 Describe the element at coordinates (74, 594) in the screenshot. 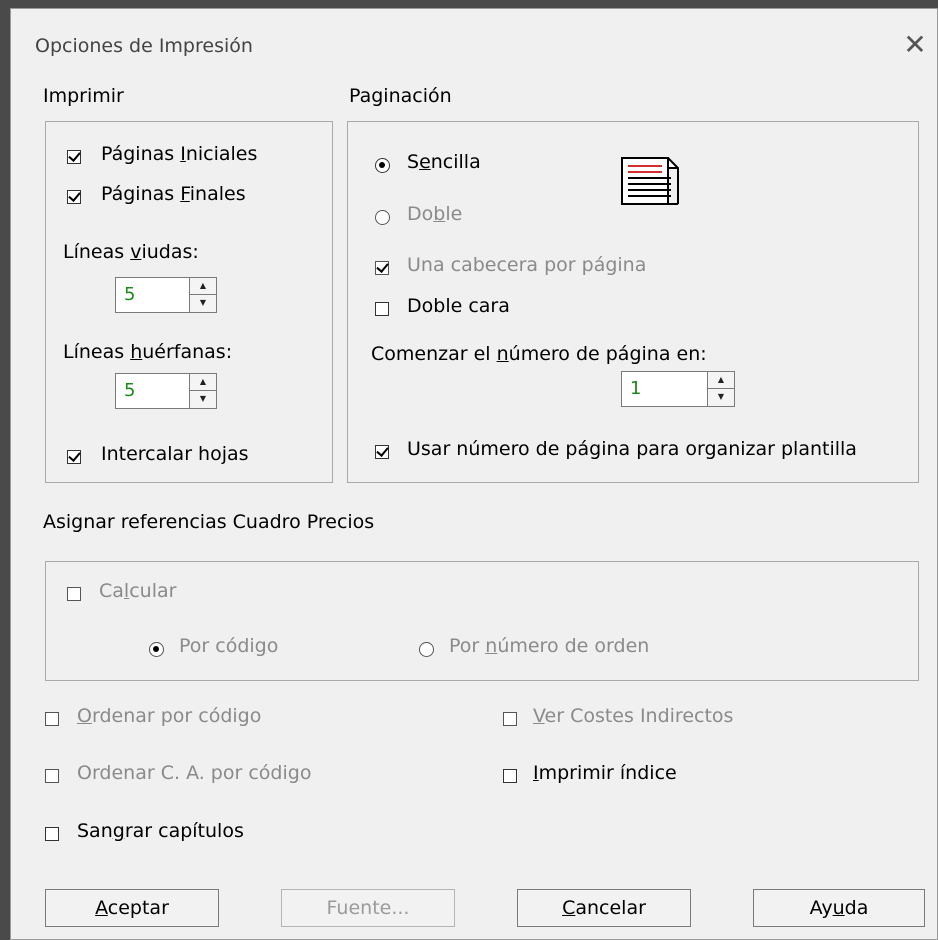

I see `calcular-checkbox` at that location.